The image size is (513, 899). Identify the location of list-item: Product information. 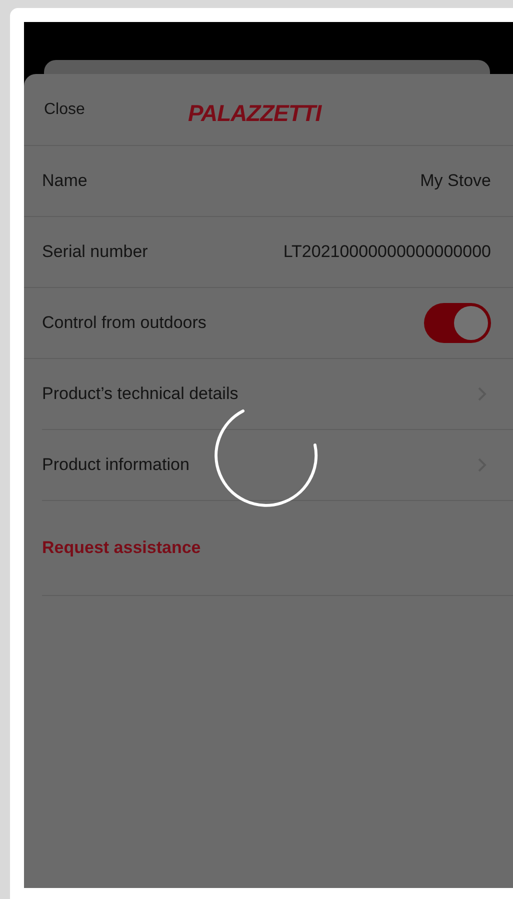
(277, 465).